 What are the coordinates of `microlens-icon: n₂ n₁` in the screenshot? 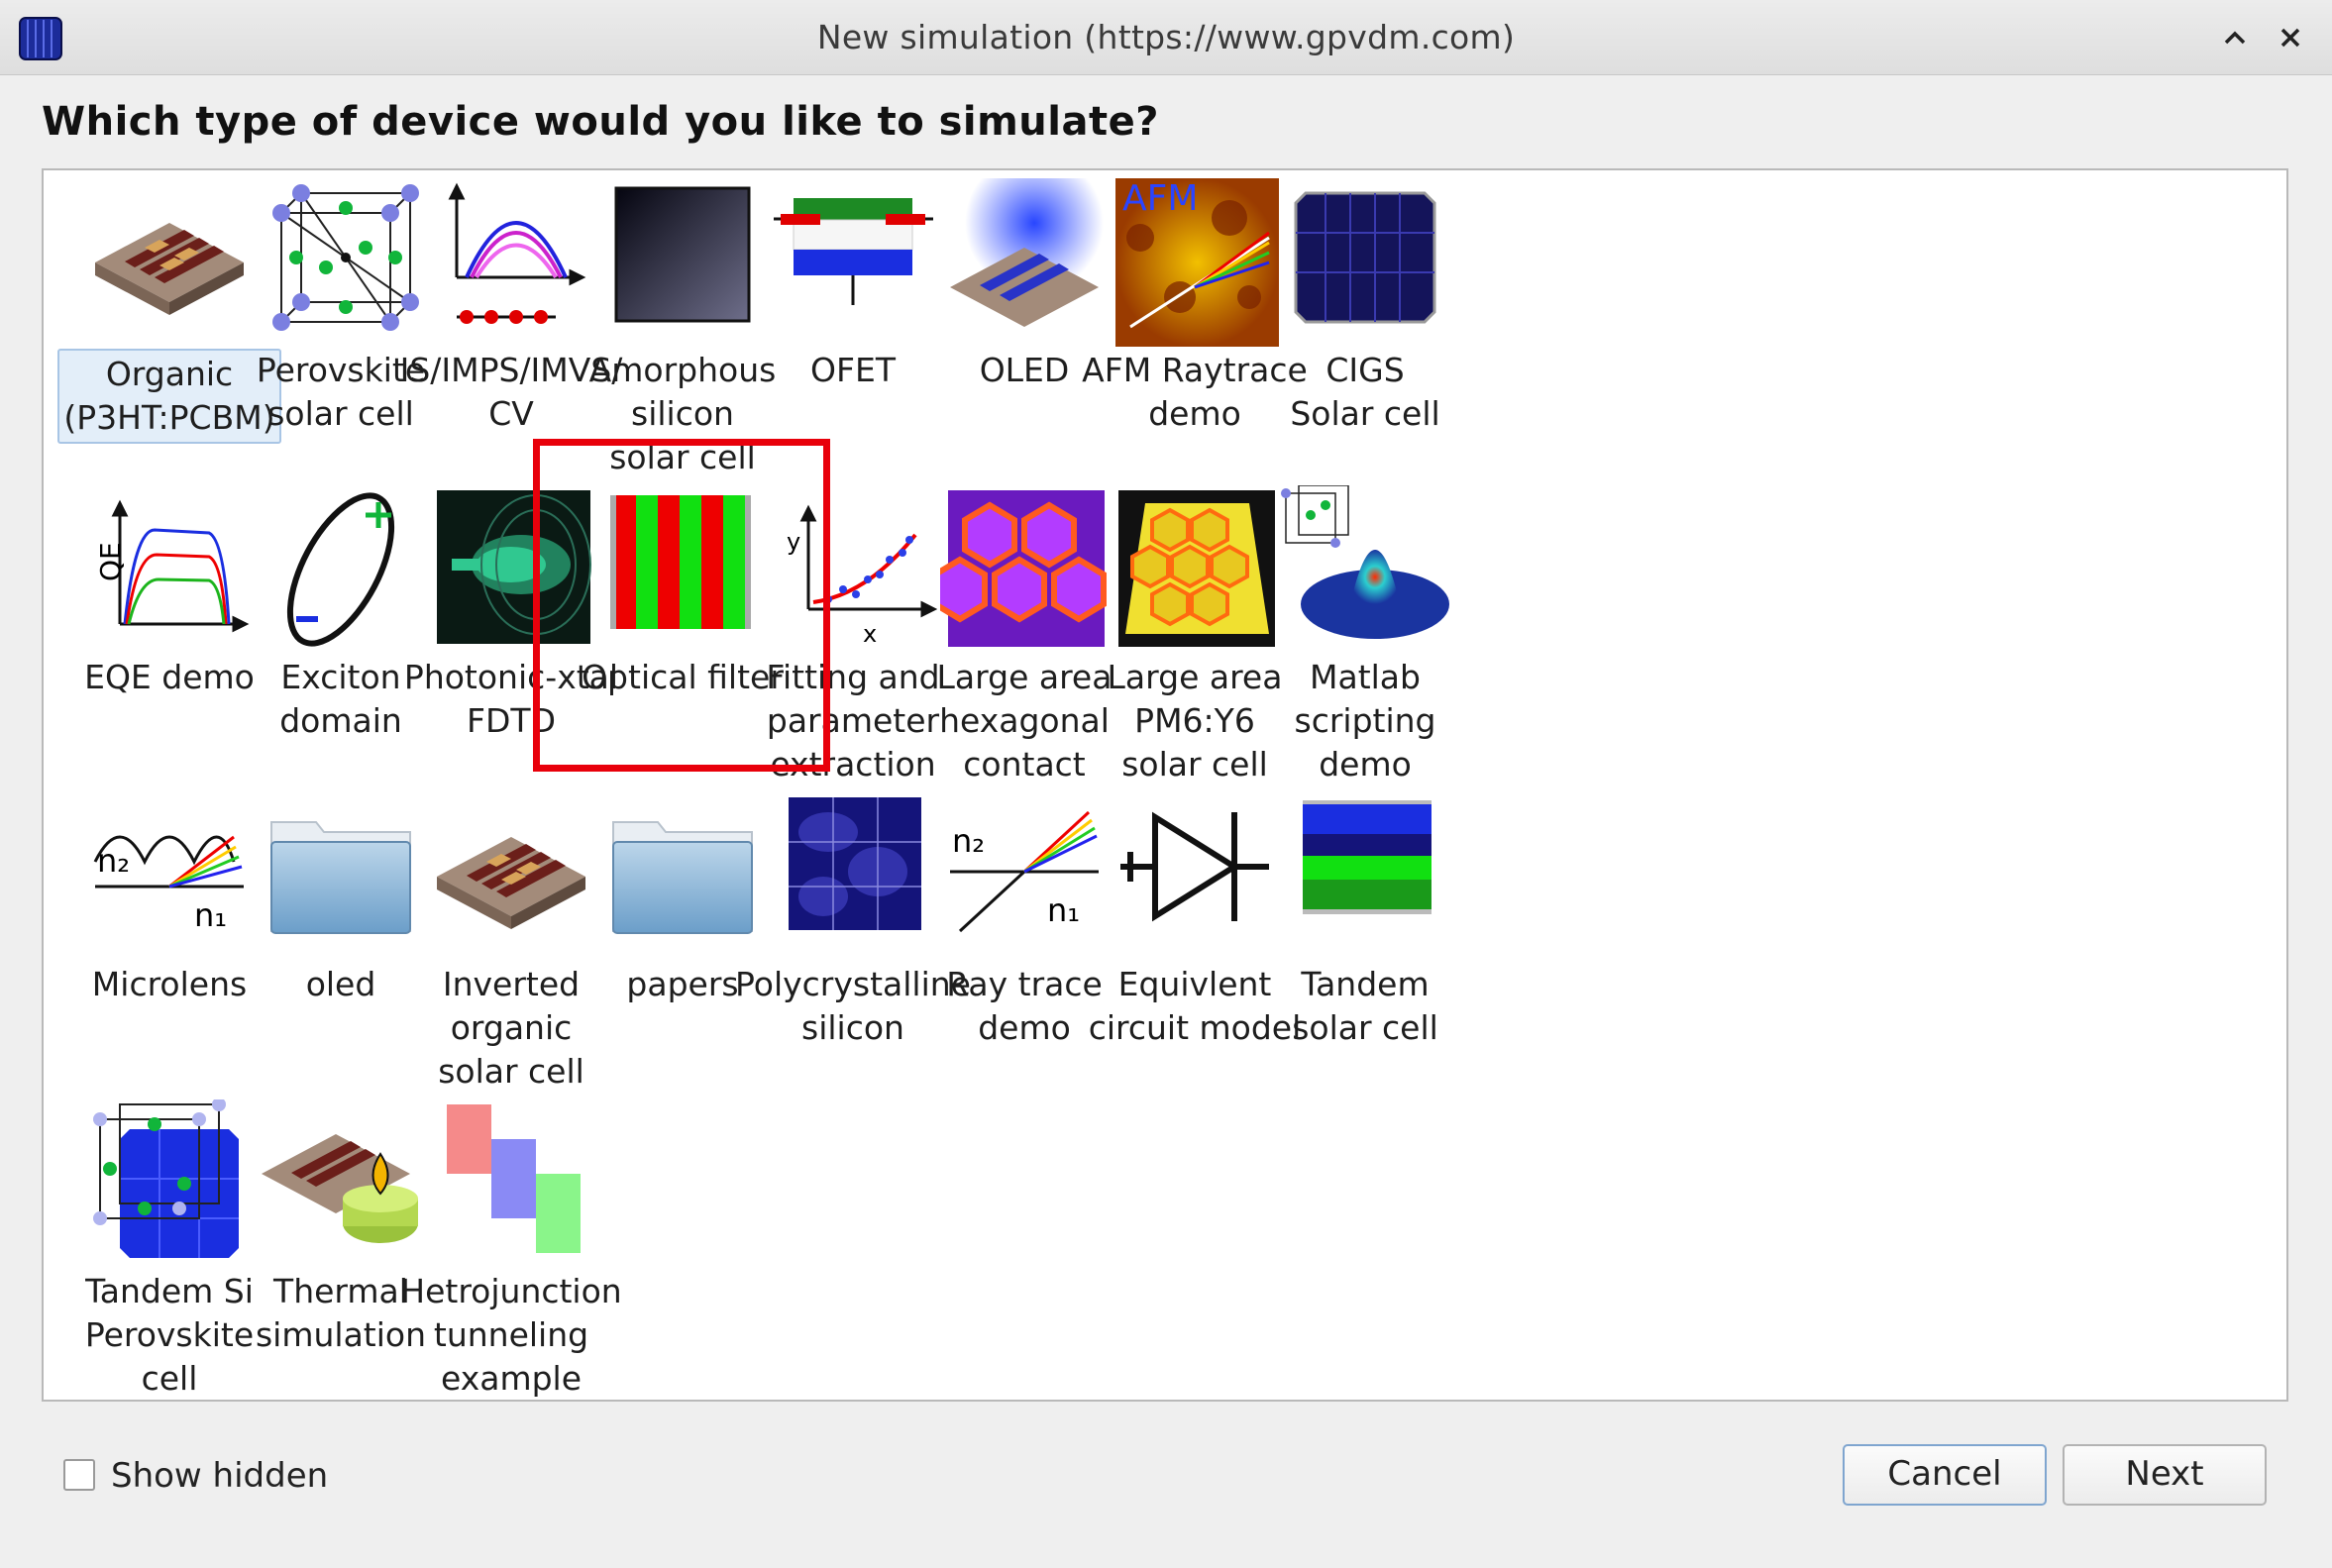 It's located at (169, 877).